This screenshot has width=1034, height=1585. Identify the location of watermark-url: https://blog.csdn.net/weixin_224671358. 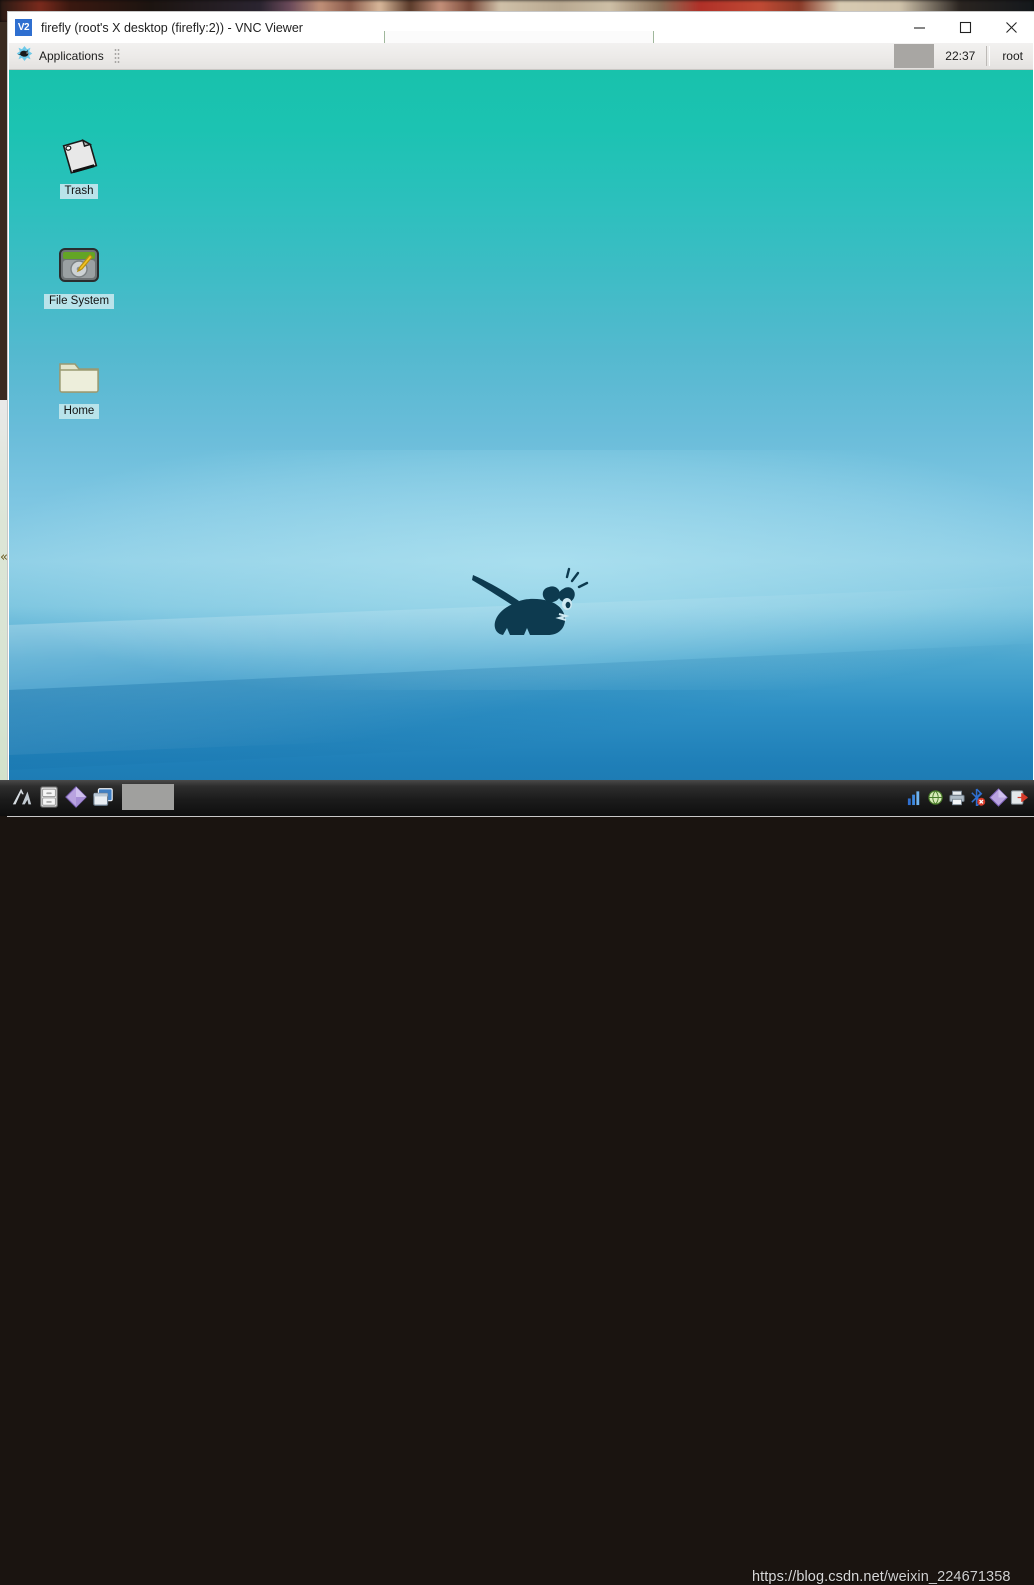
(881, 1577).